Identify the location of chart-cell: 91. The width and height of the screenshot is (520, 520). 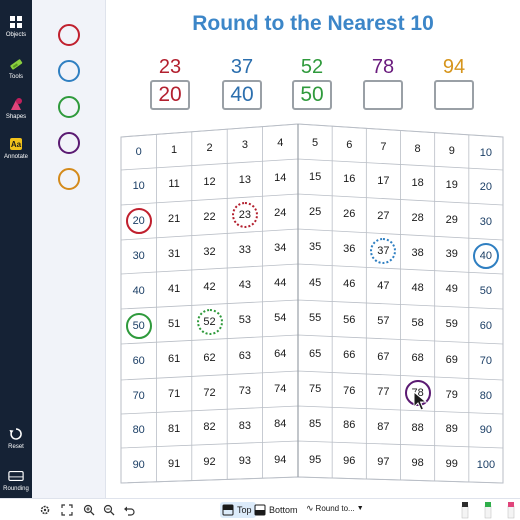
(174, 464).